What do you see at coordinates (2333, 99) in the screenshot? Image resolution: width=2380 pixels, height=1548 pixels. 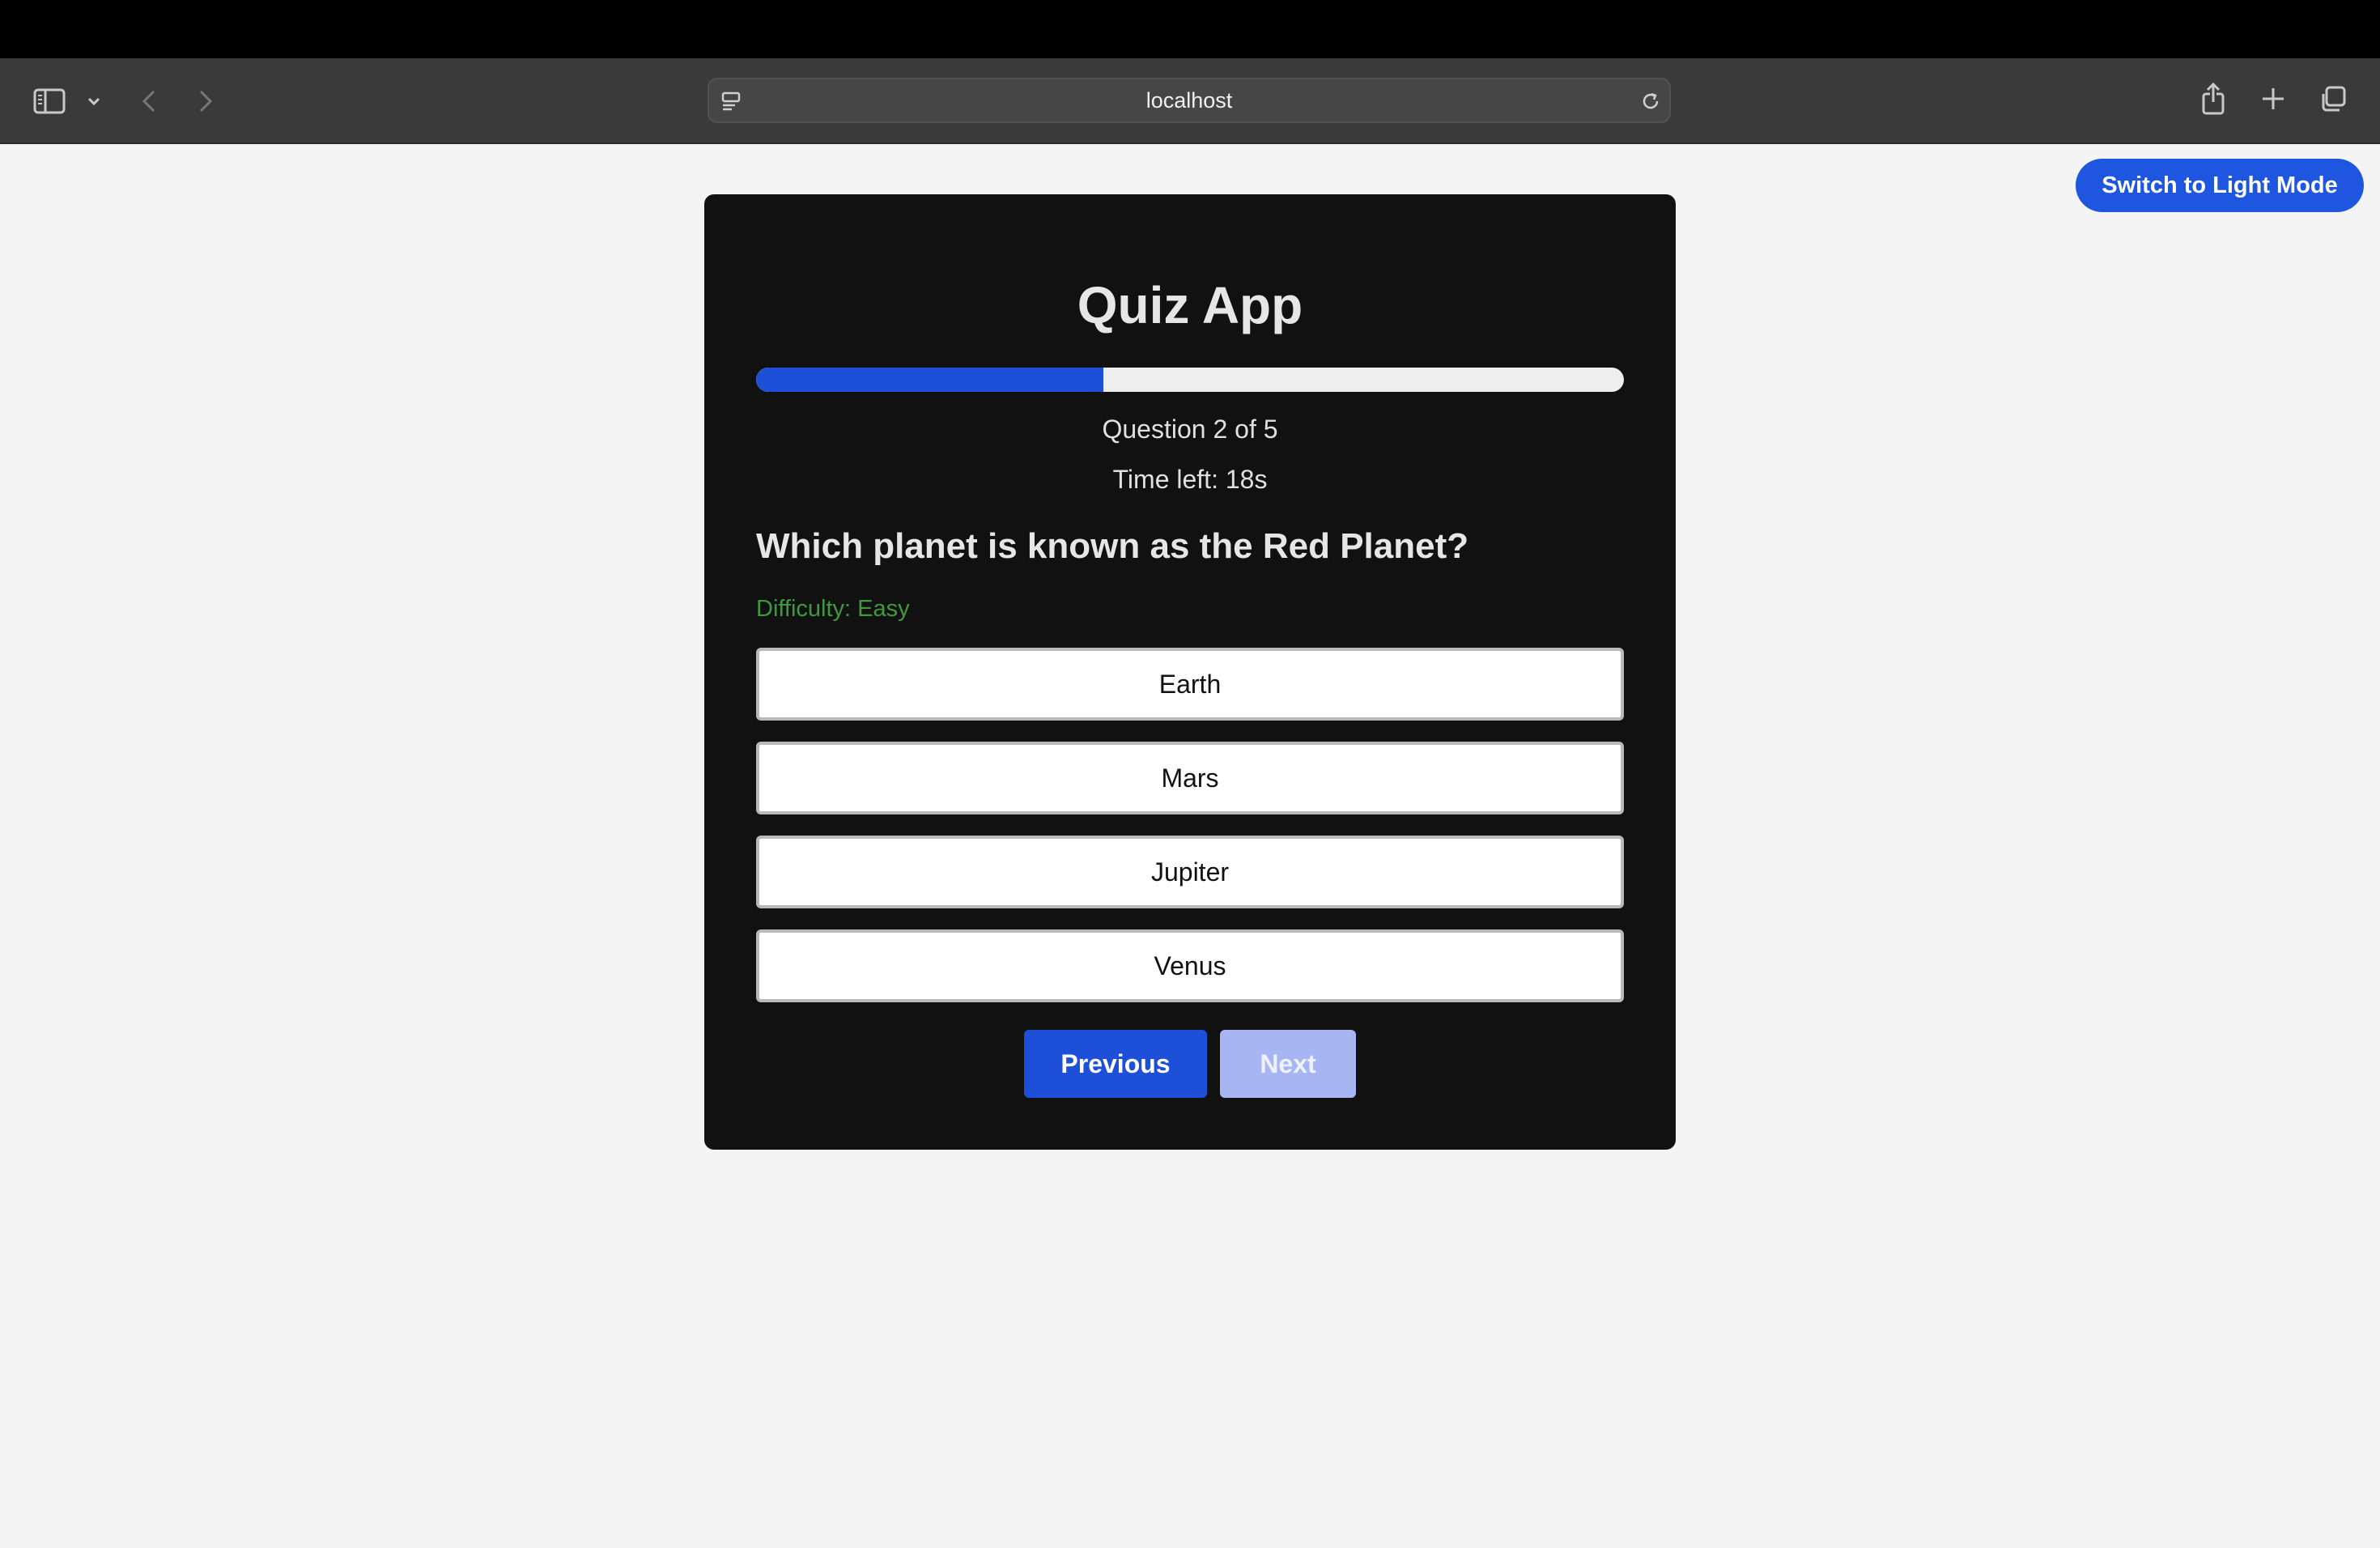 I see `tab-overview-icon` at bounding box center [2333, 99].